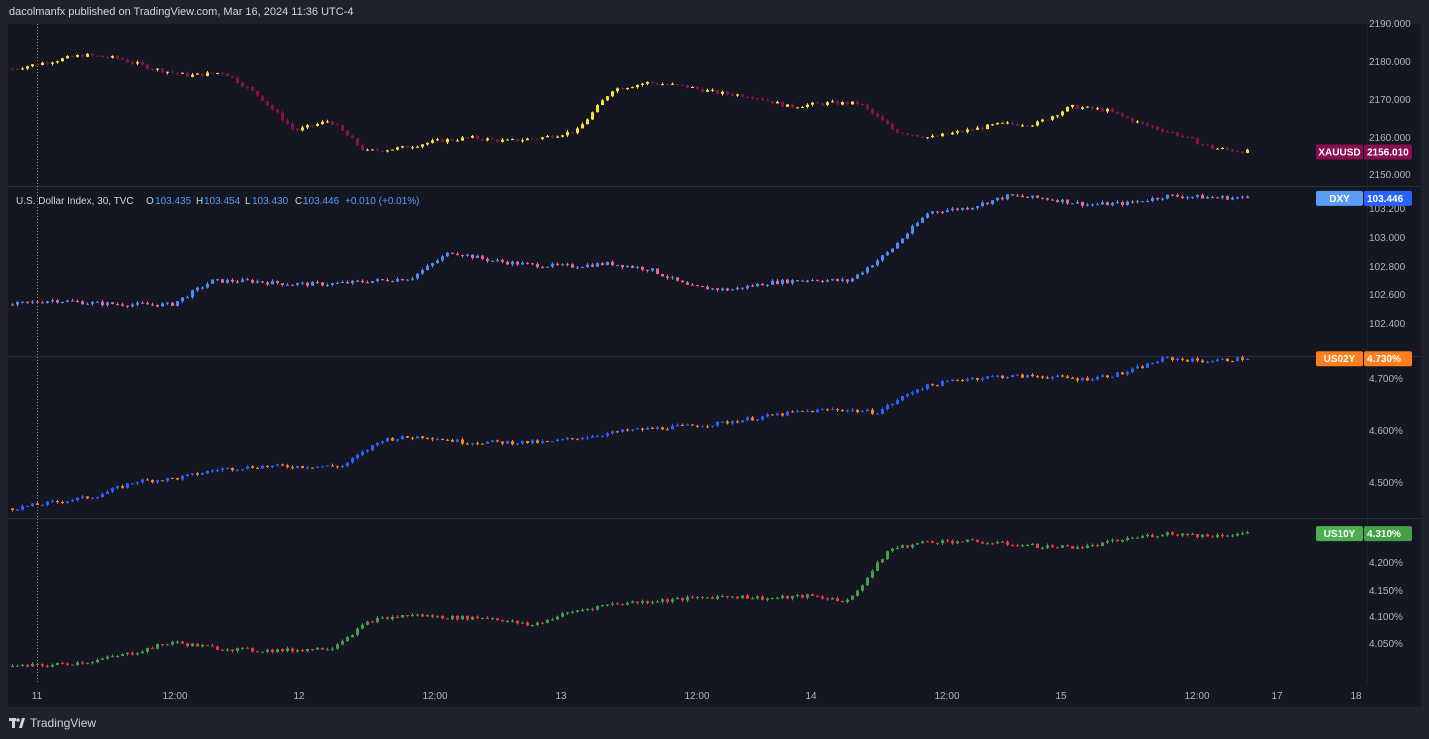 The height and width of the screenshot is (739, 1429). What do you see at coordinates (1277, 696) in the screenshot?
I see `x-tick-label: 17` at bounding box center [1277, 696].